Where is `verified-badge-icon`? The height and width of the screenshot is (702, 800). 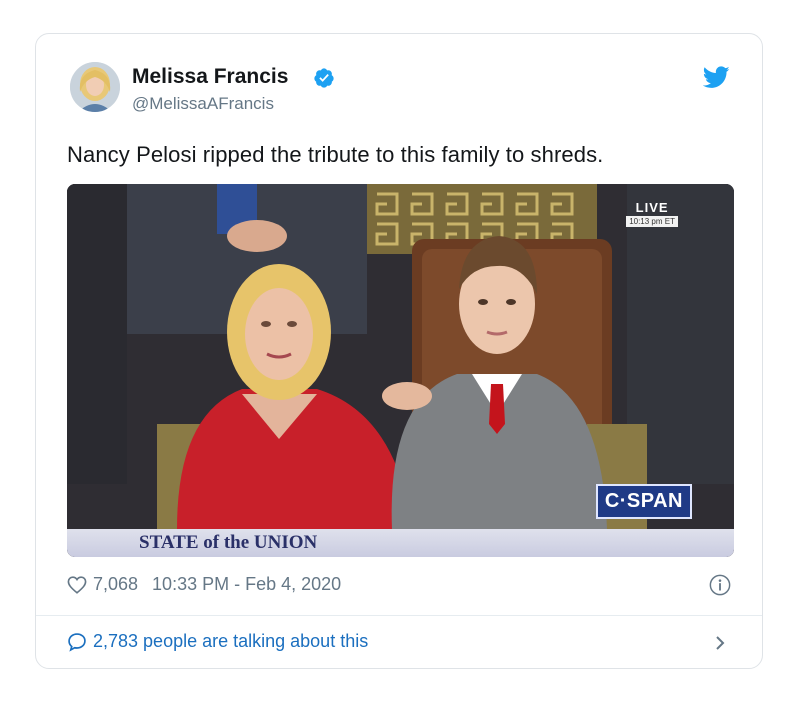
verified-badge-icon is located at coordinates (324, 78).